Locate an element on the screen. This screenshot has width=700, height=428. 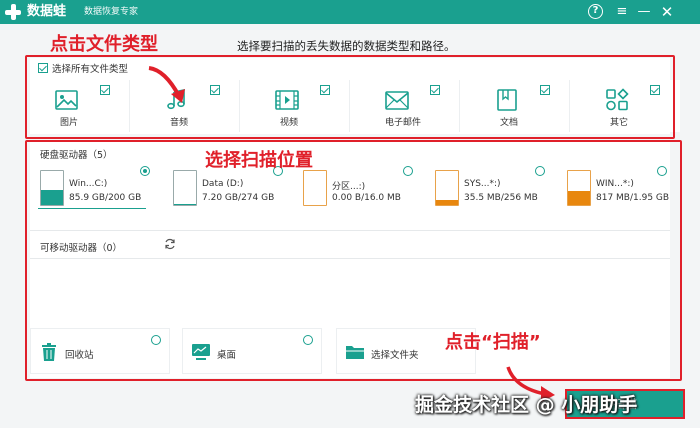
annotation-click-scan: 点击“扫描” is located at coordinates (493, 342).